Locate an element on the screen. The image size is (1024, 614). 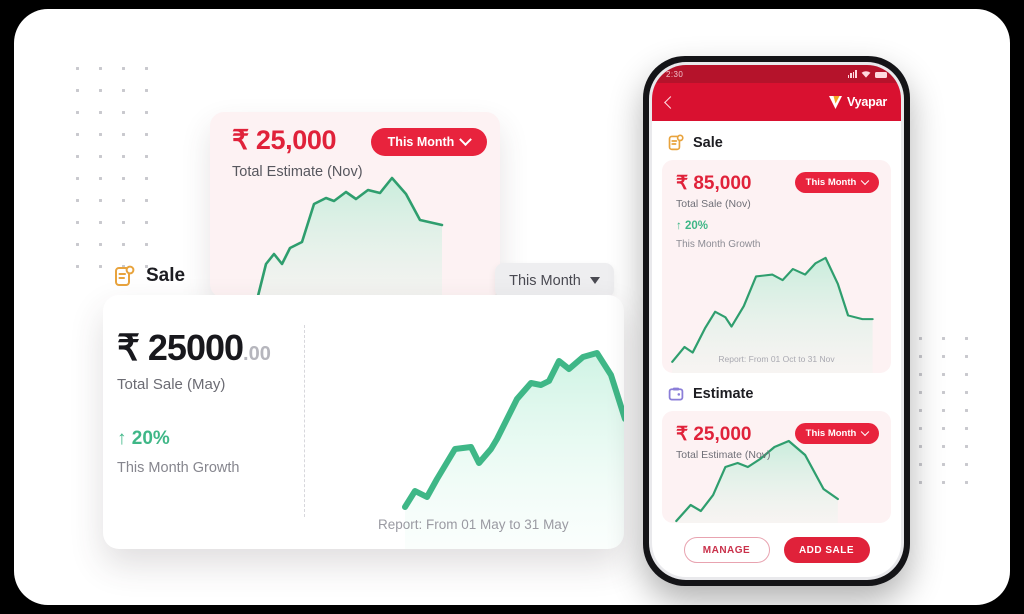
phone-estimate-card: ₹ 25,000 Total Estimate (Nov) This Month is located at coordinates (776, 467).